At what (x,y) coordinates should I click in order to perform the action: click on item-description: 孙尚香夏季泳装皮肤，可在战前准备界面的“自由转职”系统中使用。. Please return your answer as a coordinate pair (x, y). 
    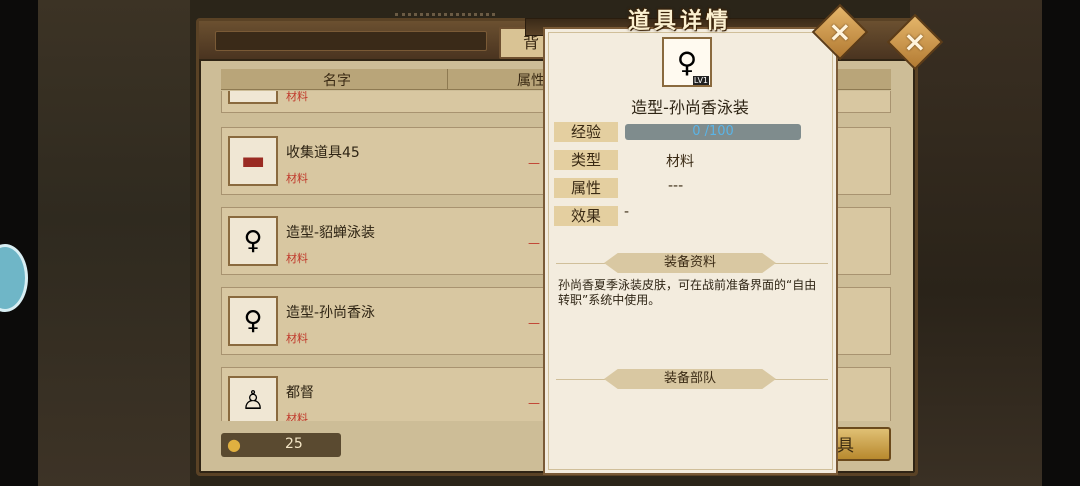
    Looking at the image, I should click on (687, 292).